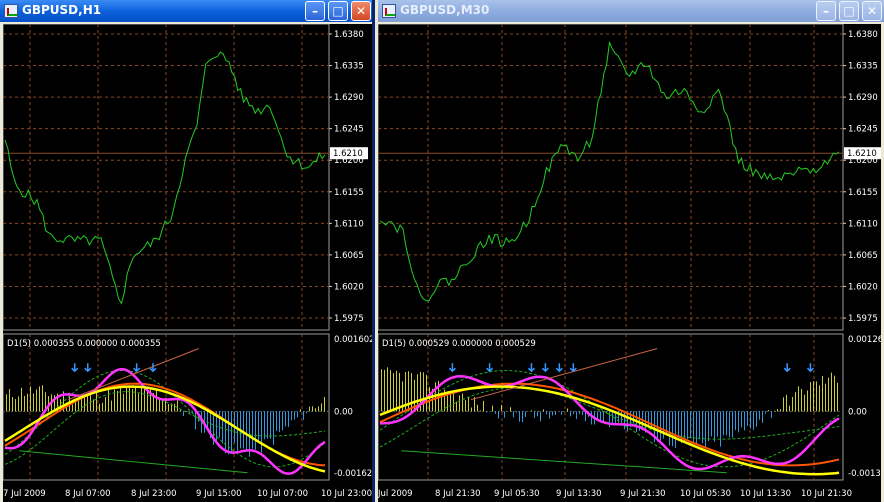 Image resolution: width=884 pixels, height=502 pixels. Describe the element at coordinates (395, 494) in the screenshot. I see `time-axis-label: Jul 2009` at that location.